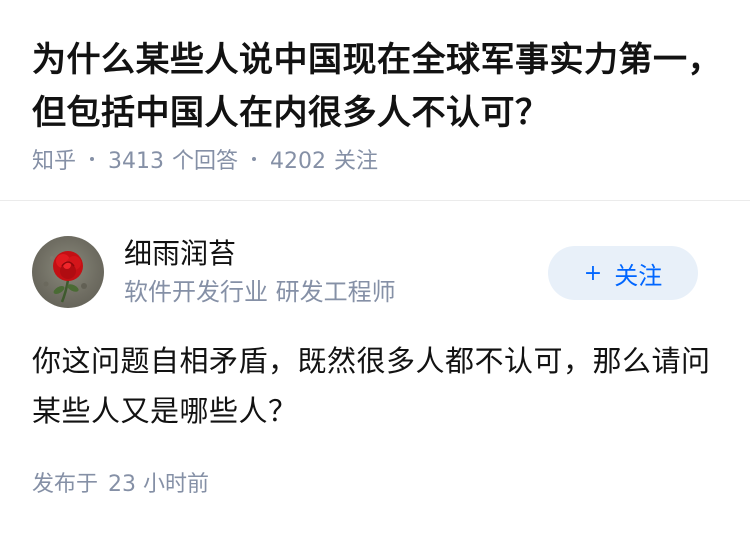 This screenshot has height=538, width=750. I want to click on answer-count: 3413 个回答, so click(173, 159).